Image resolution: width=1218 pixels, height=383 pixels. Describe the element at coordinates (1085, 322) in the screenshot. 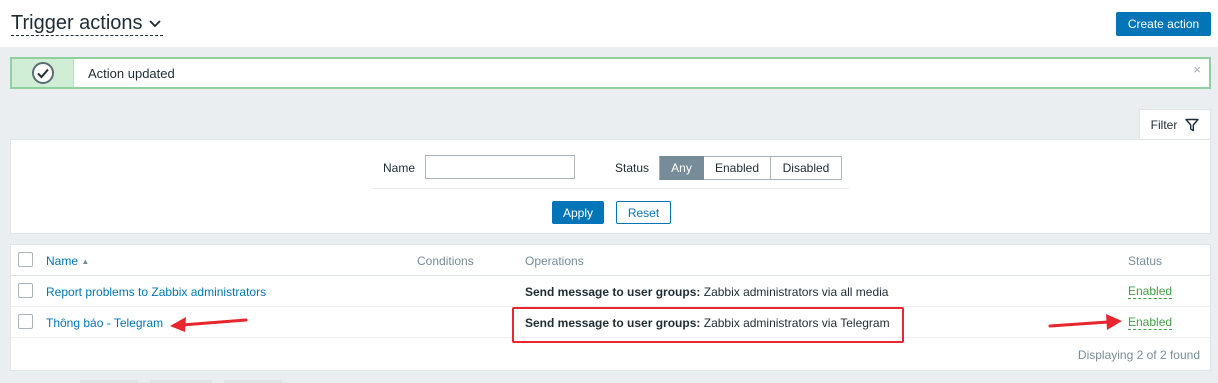

I see `annotation-arrow-right` at that location.